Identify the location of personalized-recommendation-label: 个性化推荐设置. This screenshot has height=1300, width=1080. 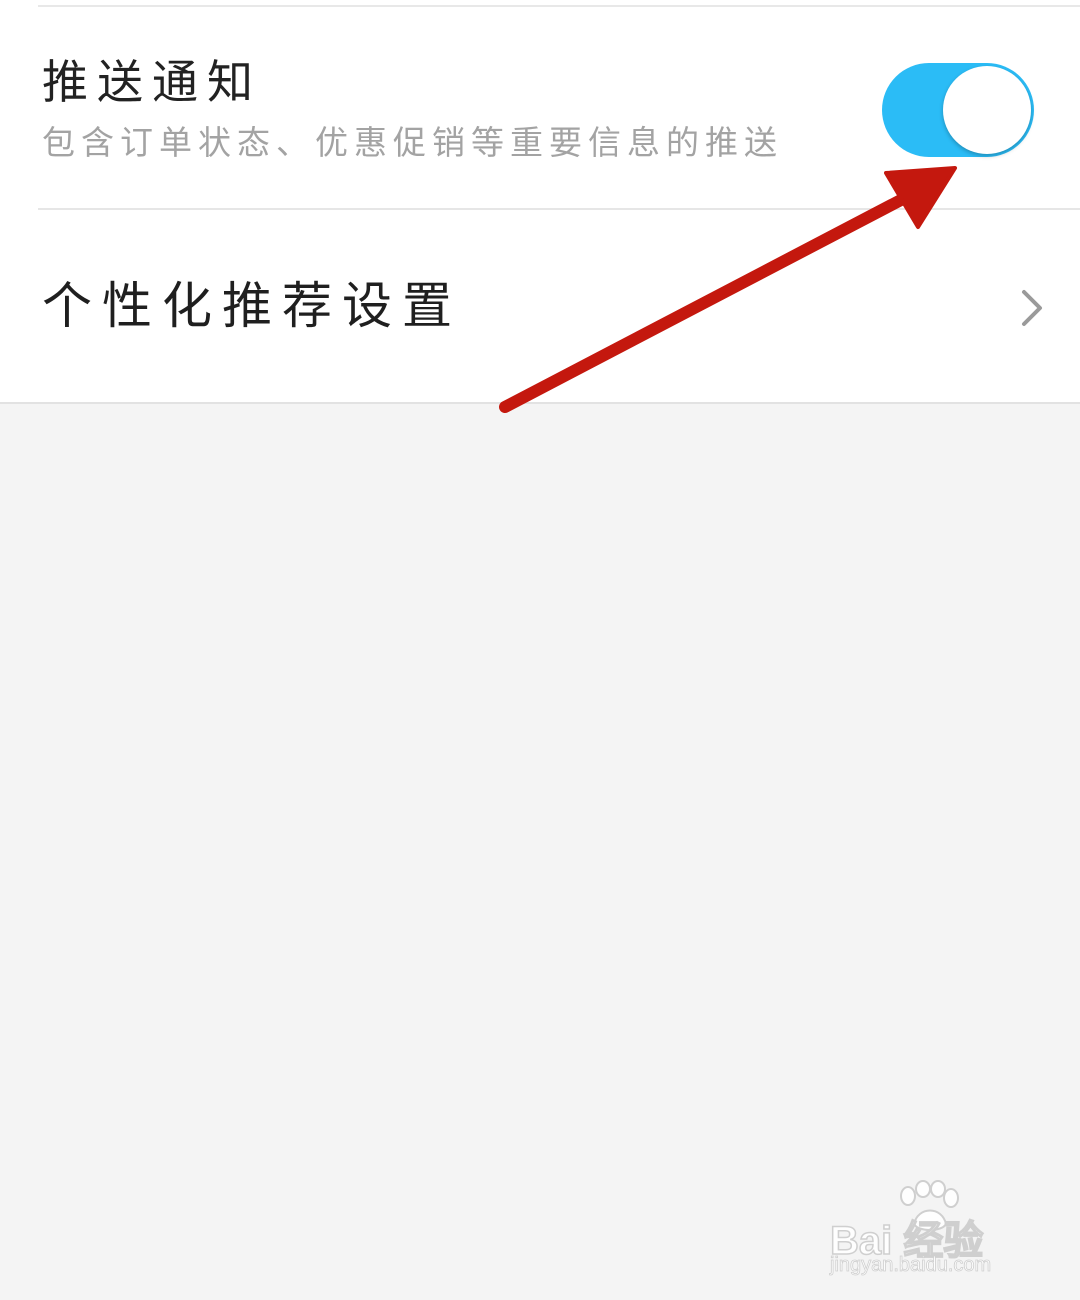
(252, 306).